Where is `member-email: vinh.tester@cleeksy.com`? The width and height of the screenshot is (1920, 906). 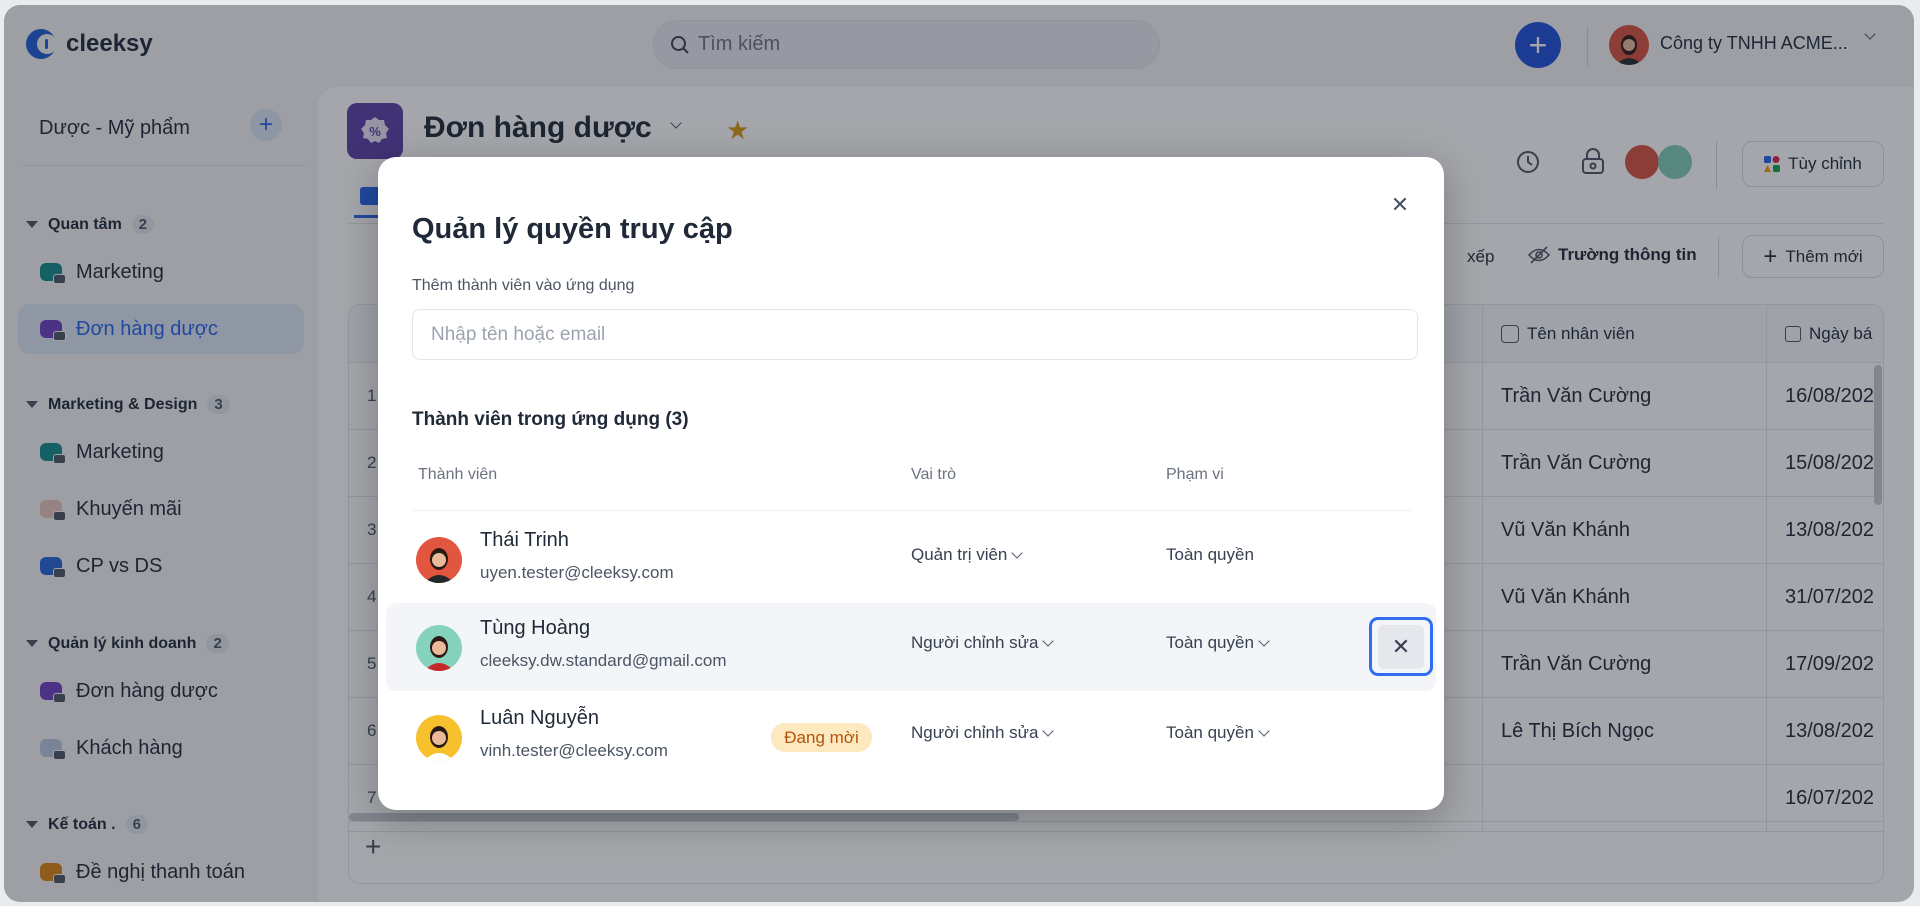 member-email: vinh.tester@cleeksy.com is located at coordinates (574, 750).